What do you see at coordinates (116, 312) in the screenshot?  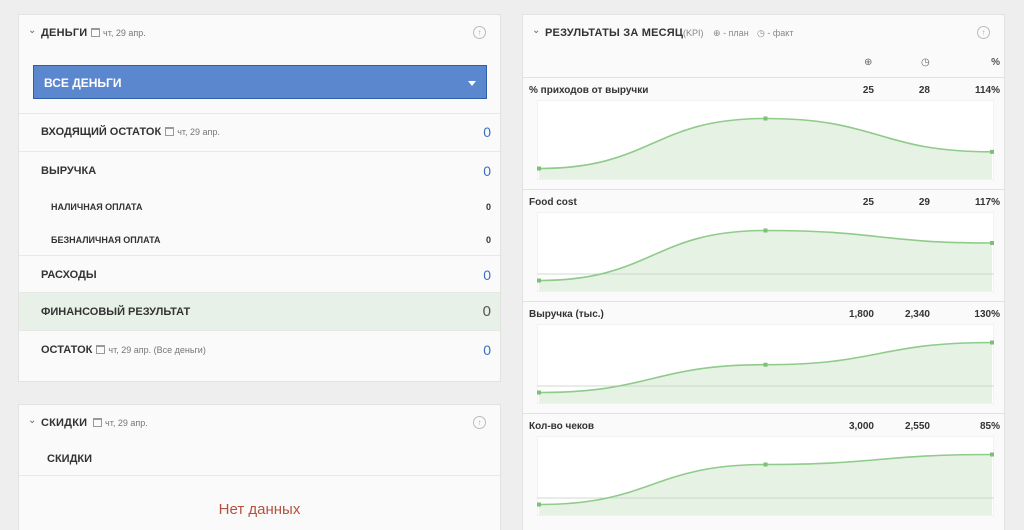 I see `row-label: ФИНАНСОВЫЙ РЕЗУЛЬТАТ` at bounding box center [116, 312].